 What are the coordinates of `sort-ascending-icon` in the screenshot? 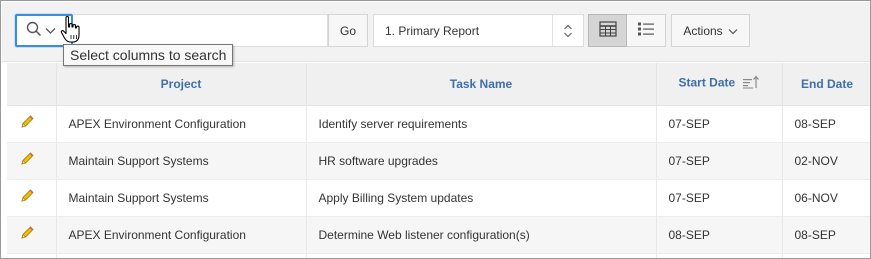 It's located at (751, 83).